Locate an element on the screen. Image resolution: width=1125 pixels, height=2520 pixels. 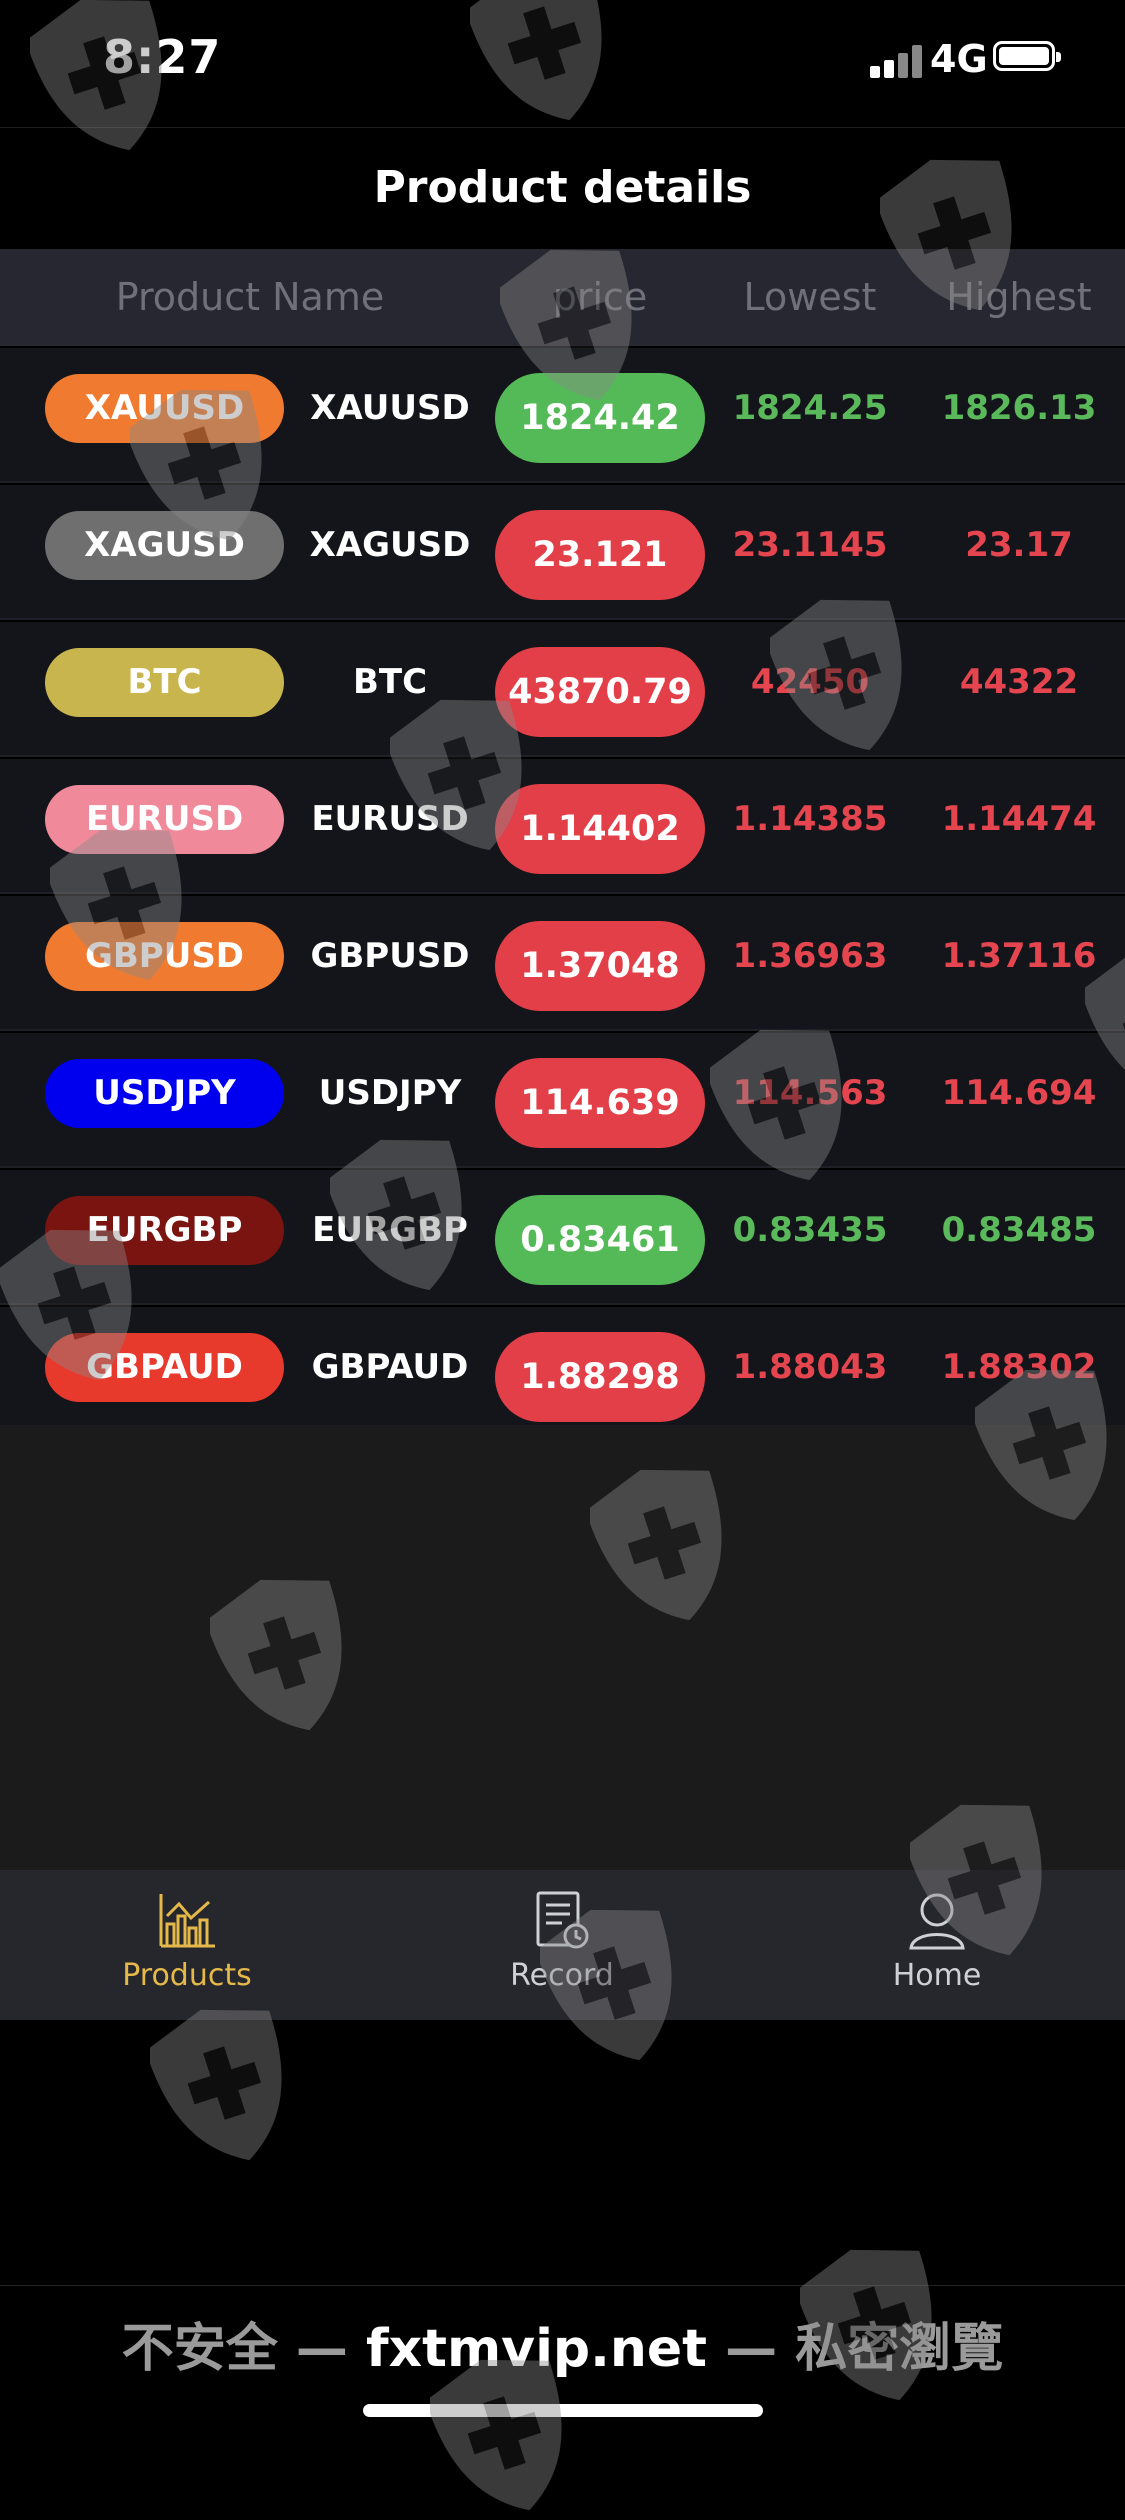
price-pill: 1824.42 is located at coordinates (600, 418).